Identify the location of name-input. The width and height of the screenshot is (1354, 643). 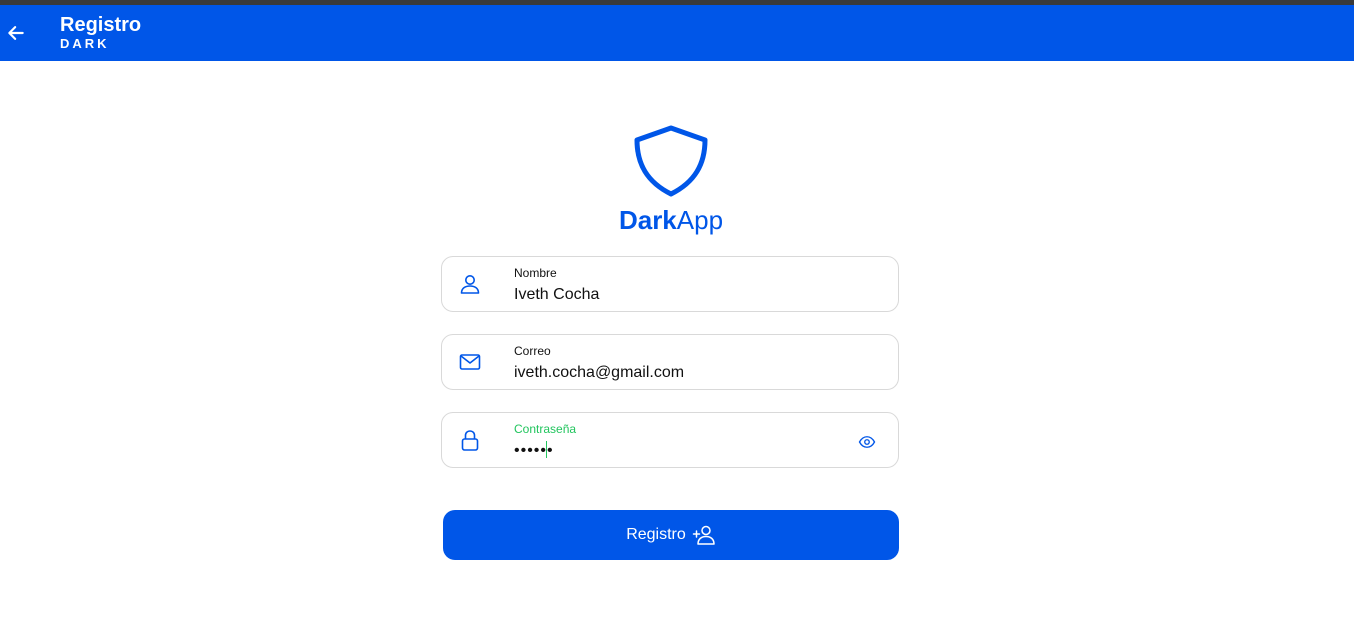
(679, 295).